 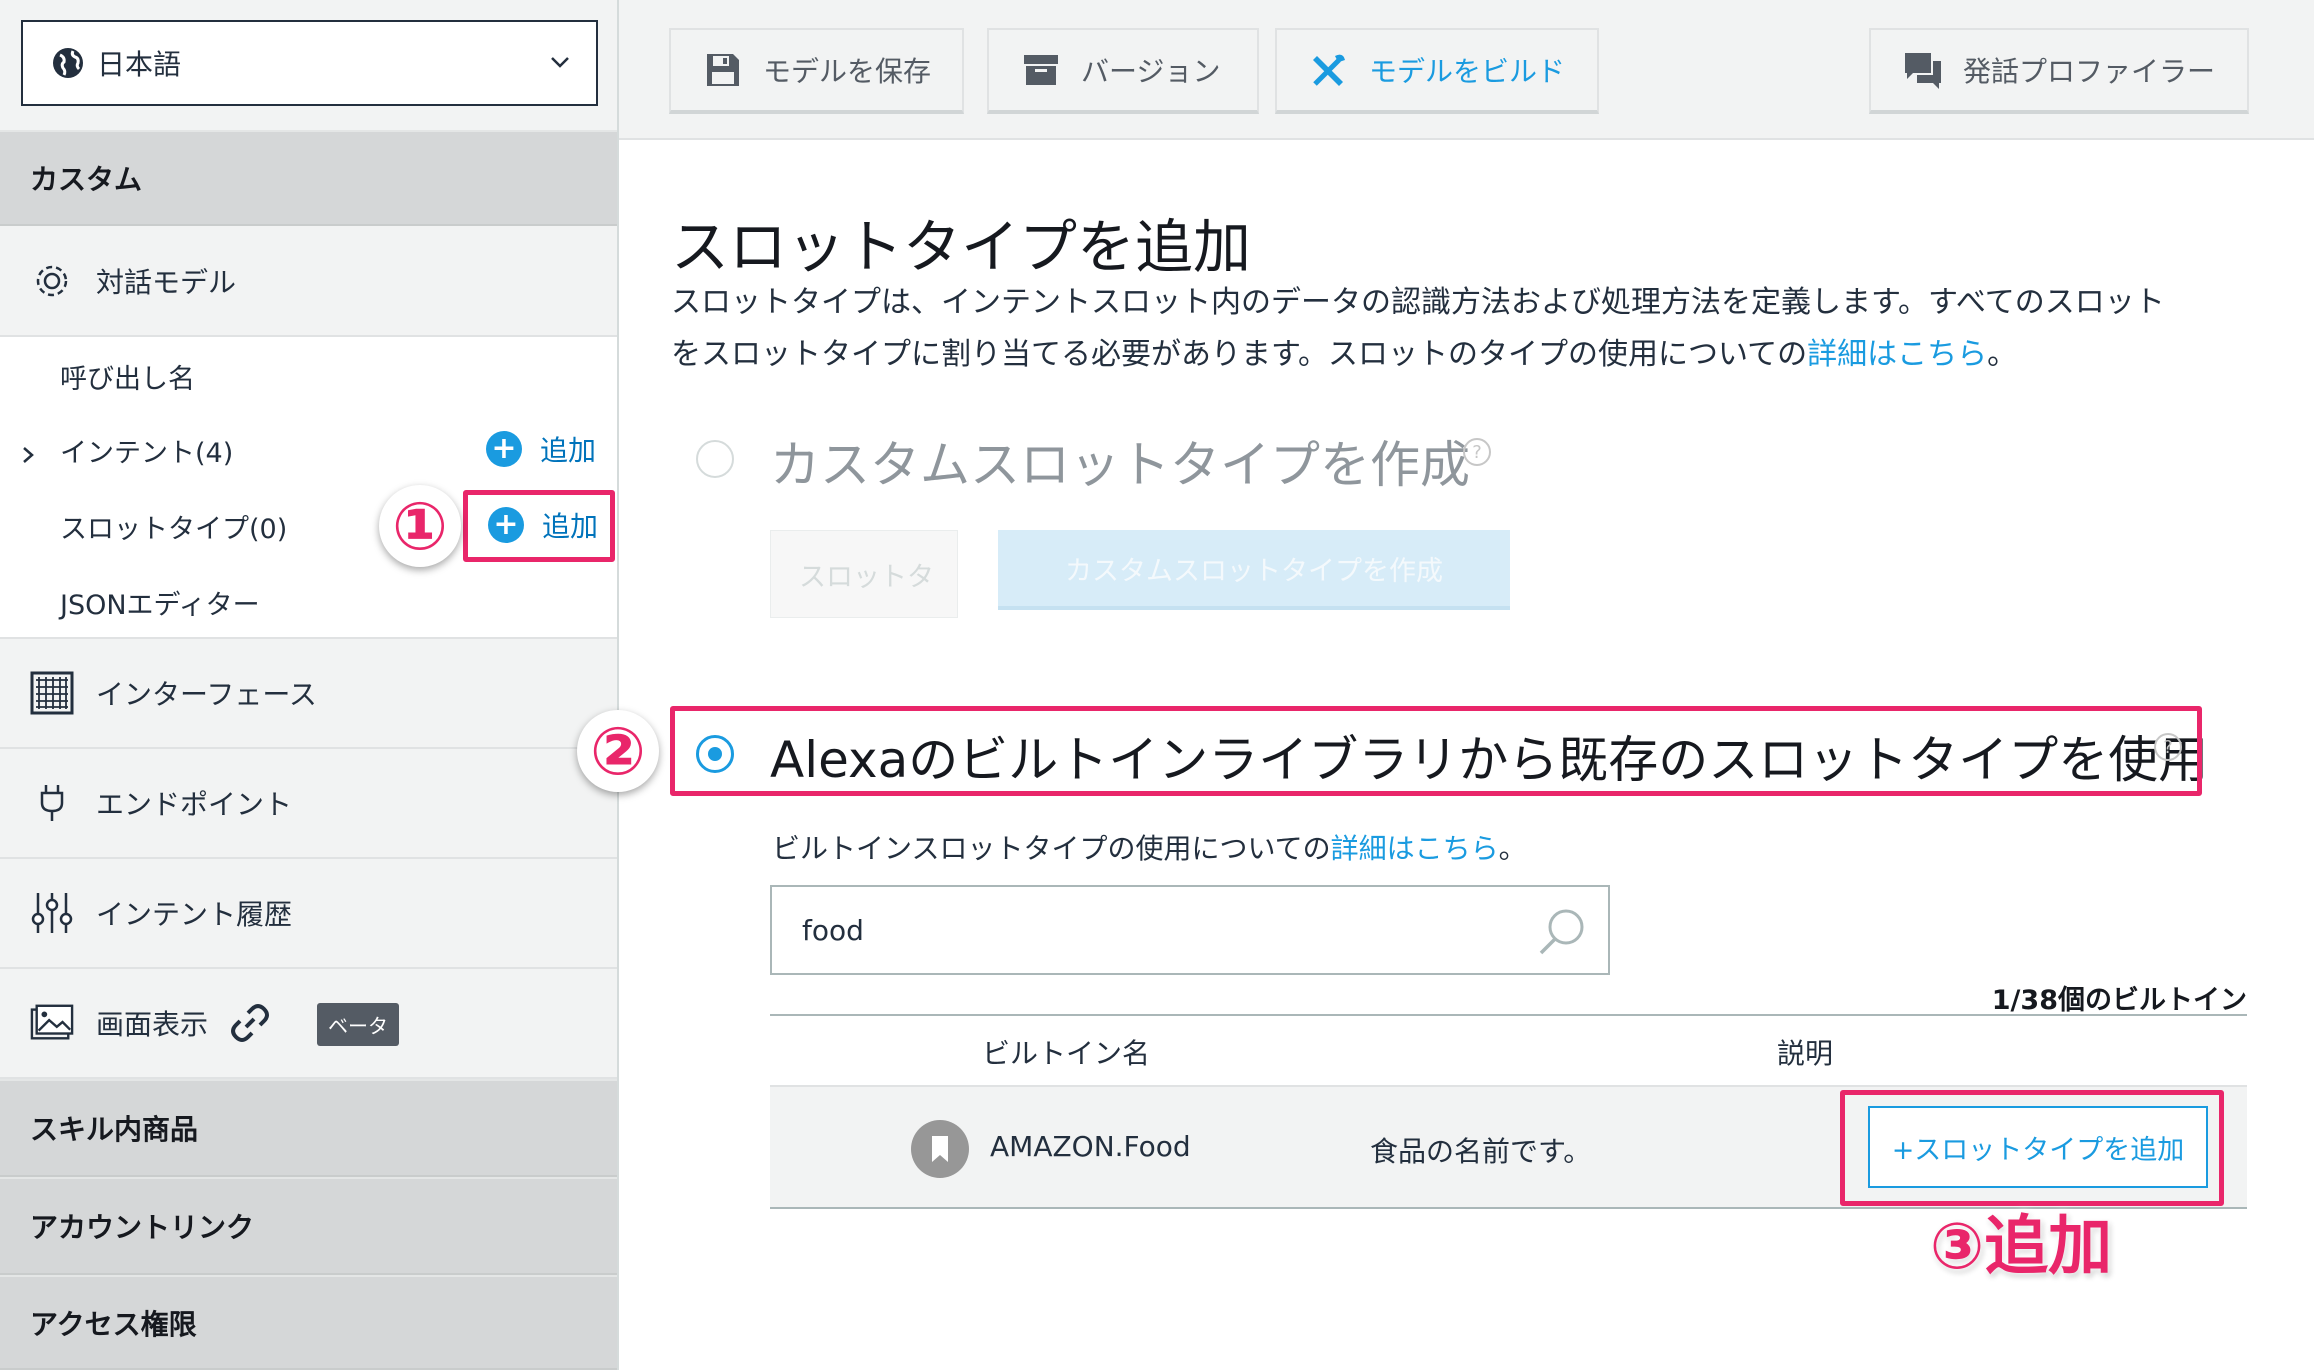 I want to click on step3-marker: ③追加, so click(x=2021, y=1247).